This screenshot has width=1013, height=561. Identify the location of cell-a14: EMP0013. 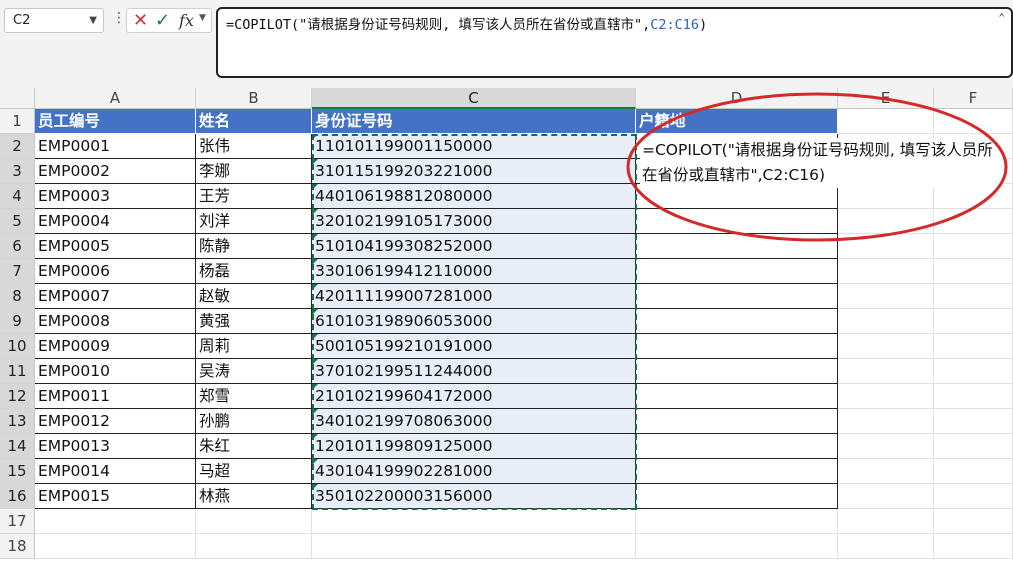
(115, 446).